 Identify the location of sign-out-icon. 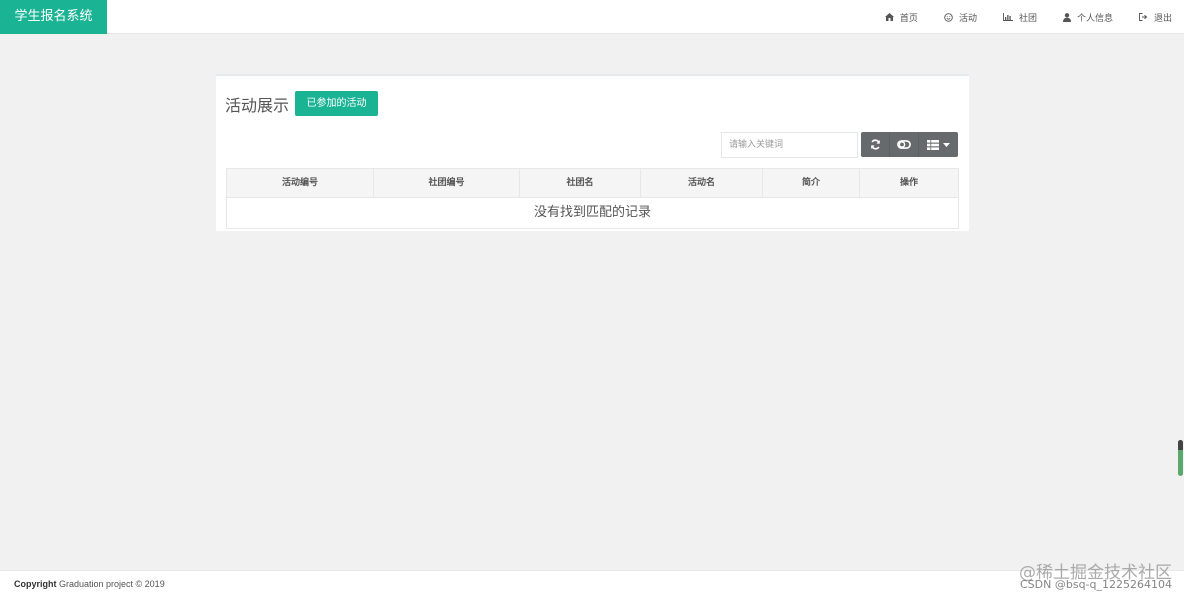
(1143, 17).